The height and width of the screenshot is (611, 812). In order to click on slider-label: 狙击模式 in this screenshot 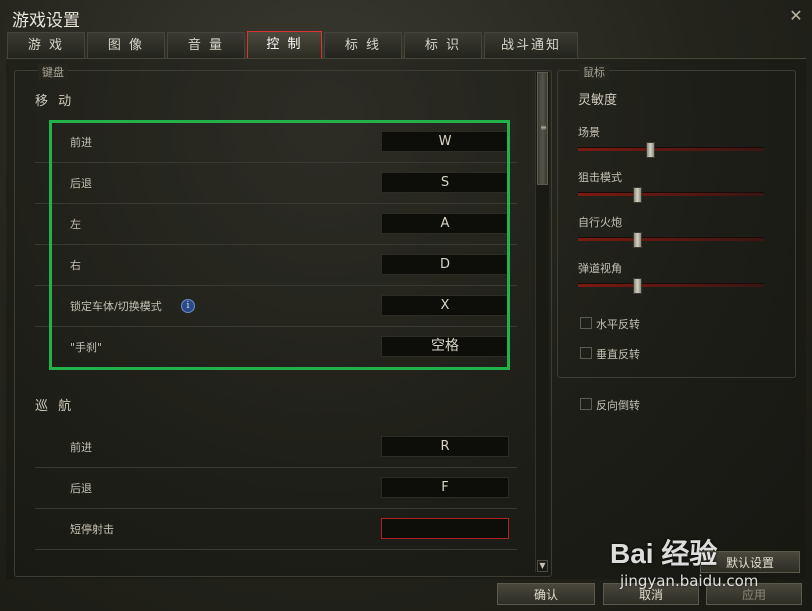, I will do `click(600, 177)`.